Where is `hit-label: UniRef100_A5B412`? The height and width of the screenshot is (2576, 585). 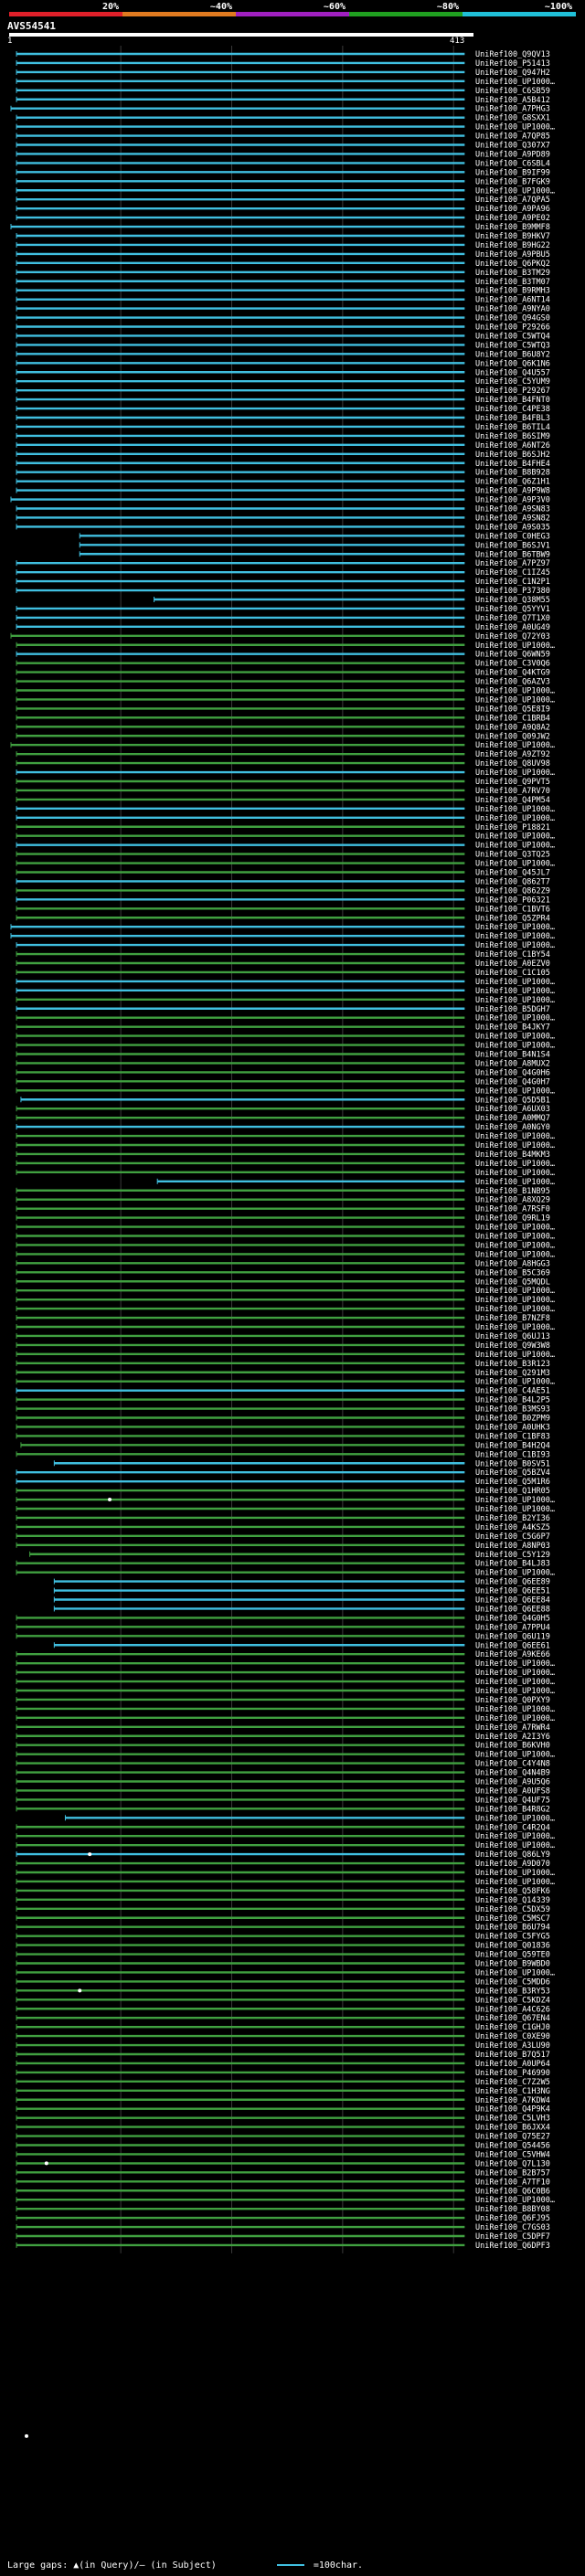
hit-label: UniRef100_A5B412 is located at coordinates (512, 100).